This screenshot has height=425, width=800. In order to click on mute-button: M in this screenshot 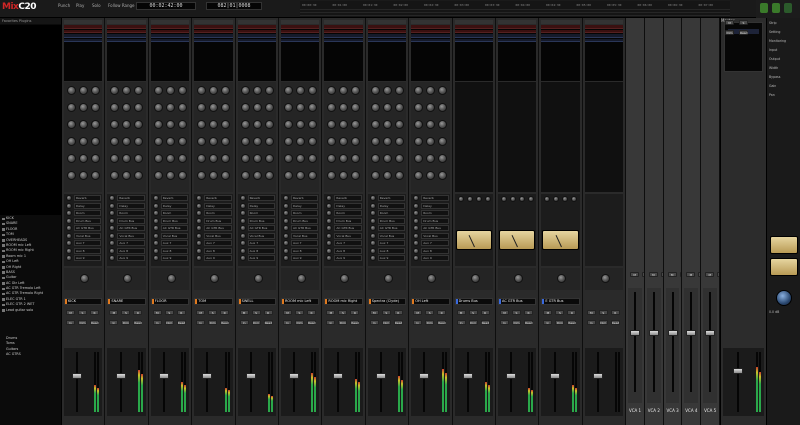, I will do `click(374, 312)`.